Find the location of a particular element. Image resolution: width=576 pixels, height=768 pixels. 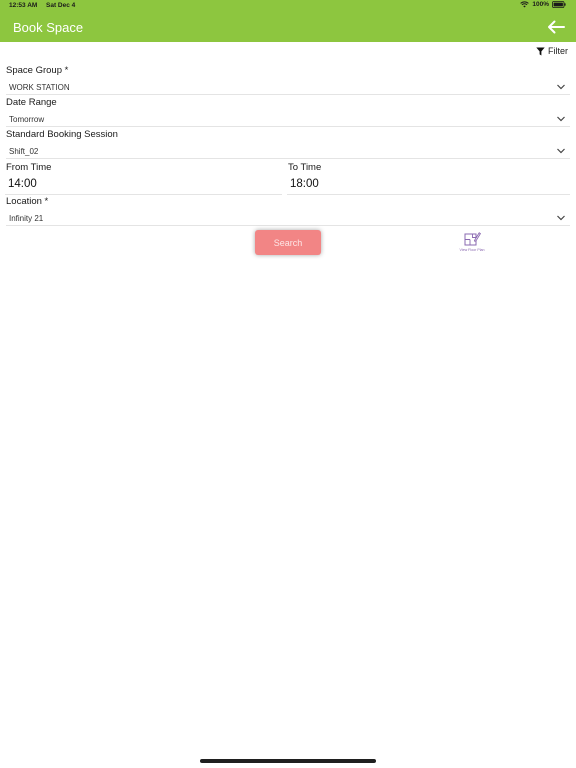

space-group-label: Space Group * is located at coordinates (37, 70).